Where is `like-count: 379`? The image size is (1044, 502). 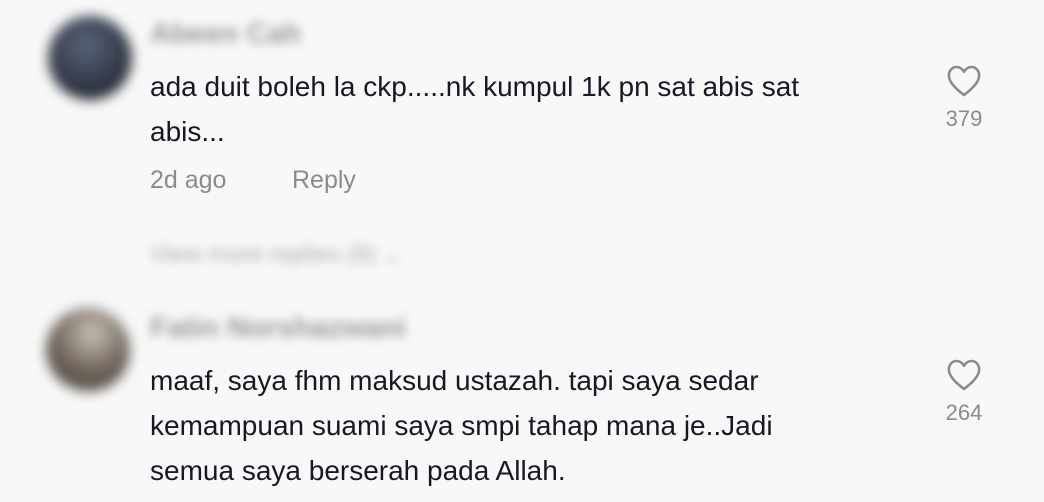
like-count: 379 is located at coordinates (964, 118).